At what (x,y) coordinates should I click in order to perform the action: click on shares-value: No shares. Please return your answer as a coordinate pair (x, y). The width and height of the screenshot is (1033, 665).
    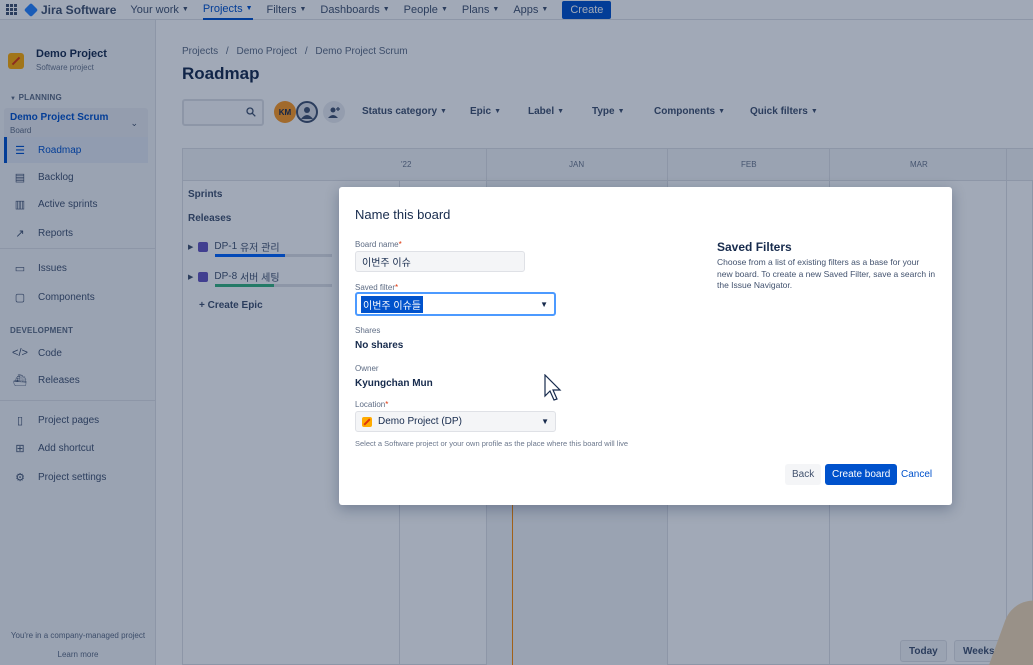
    Looking at the image, I should click on (379, 345).